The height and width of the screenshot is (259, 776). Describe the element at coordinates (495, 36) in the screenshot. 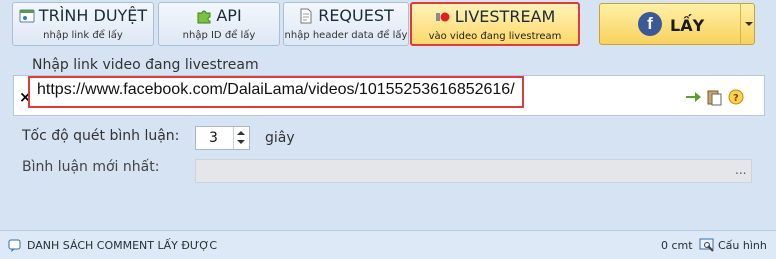

I see `tab-livestream-sub: vào video đang livestream` at that location.